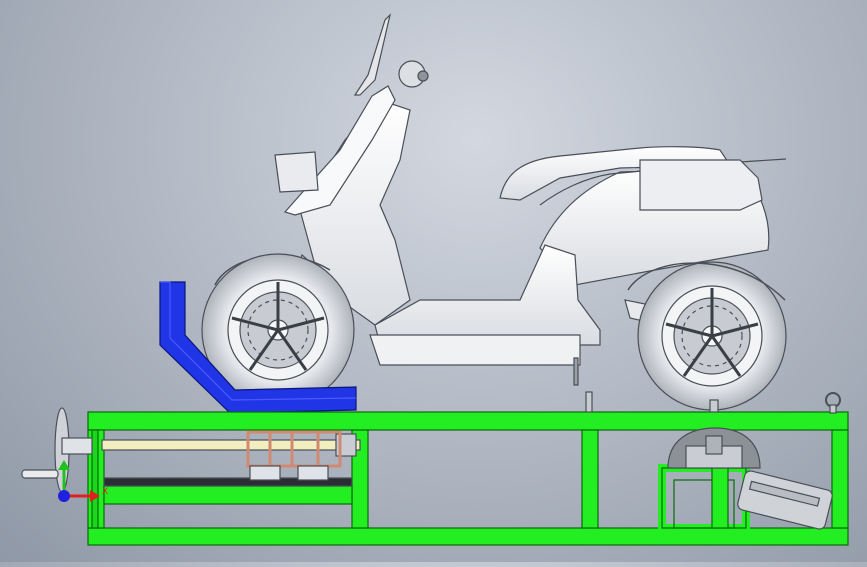 This screenshot has height=567, width=867. I want to click on drive-motor, so click(784, 500).